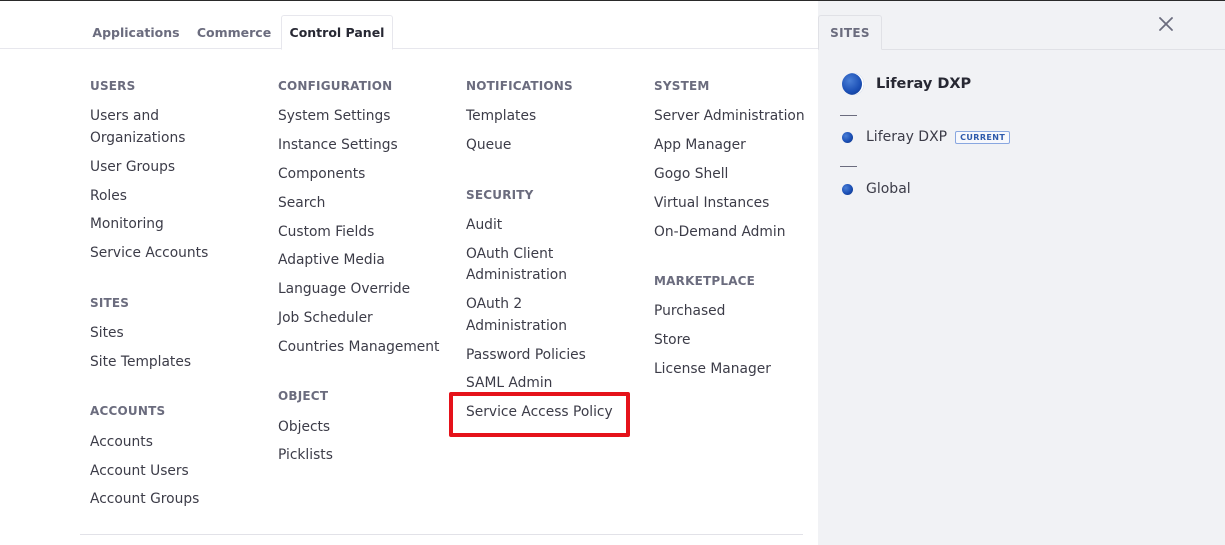 The height and width of the screenshot is (545, 1225). I want to click on menu-item-gogo-shell: Gogo Shell, so click(691, 175).